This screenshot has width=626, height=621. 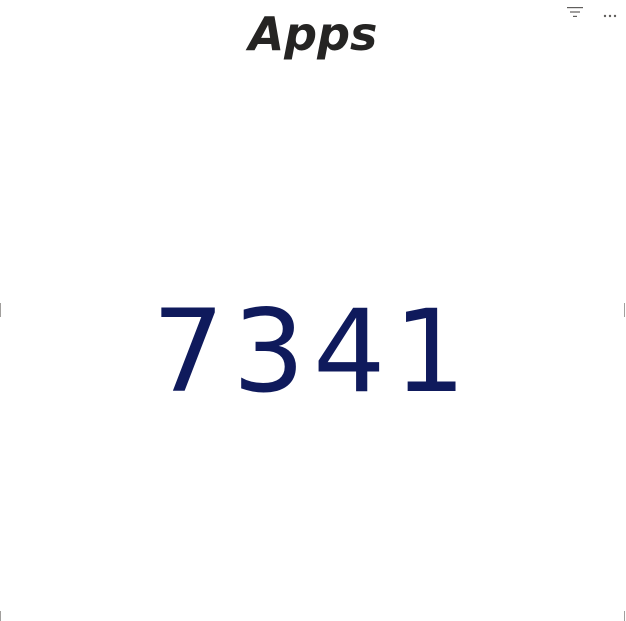 I want to click on resize-handle-bottom-left, so click(x=0, y=616).